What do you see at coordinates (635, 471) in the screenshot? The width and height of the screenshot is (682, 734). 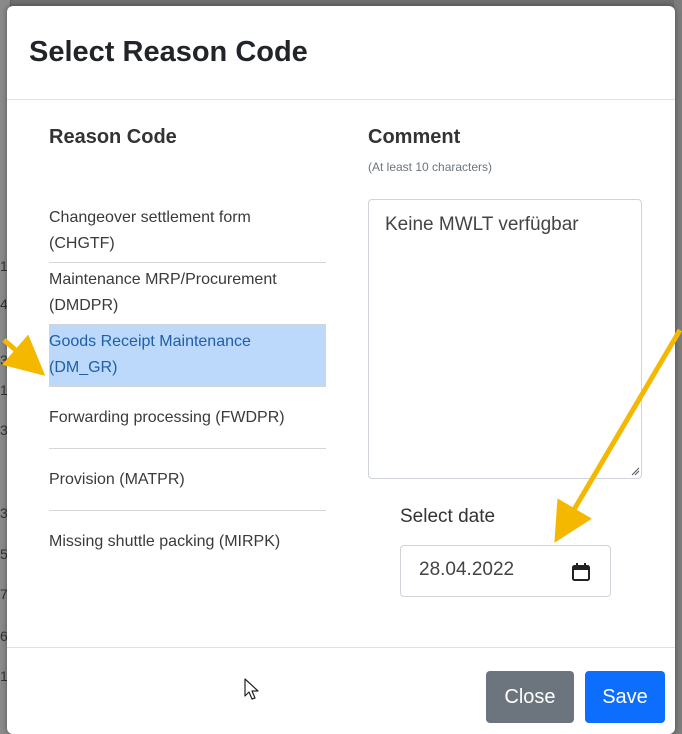 I see `resize-grip-icon` at bounding box center [635, 471].